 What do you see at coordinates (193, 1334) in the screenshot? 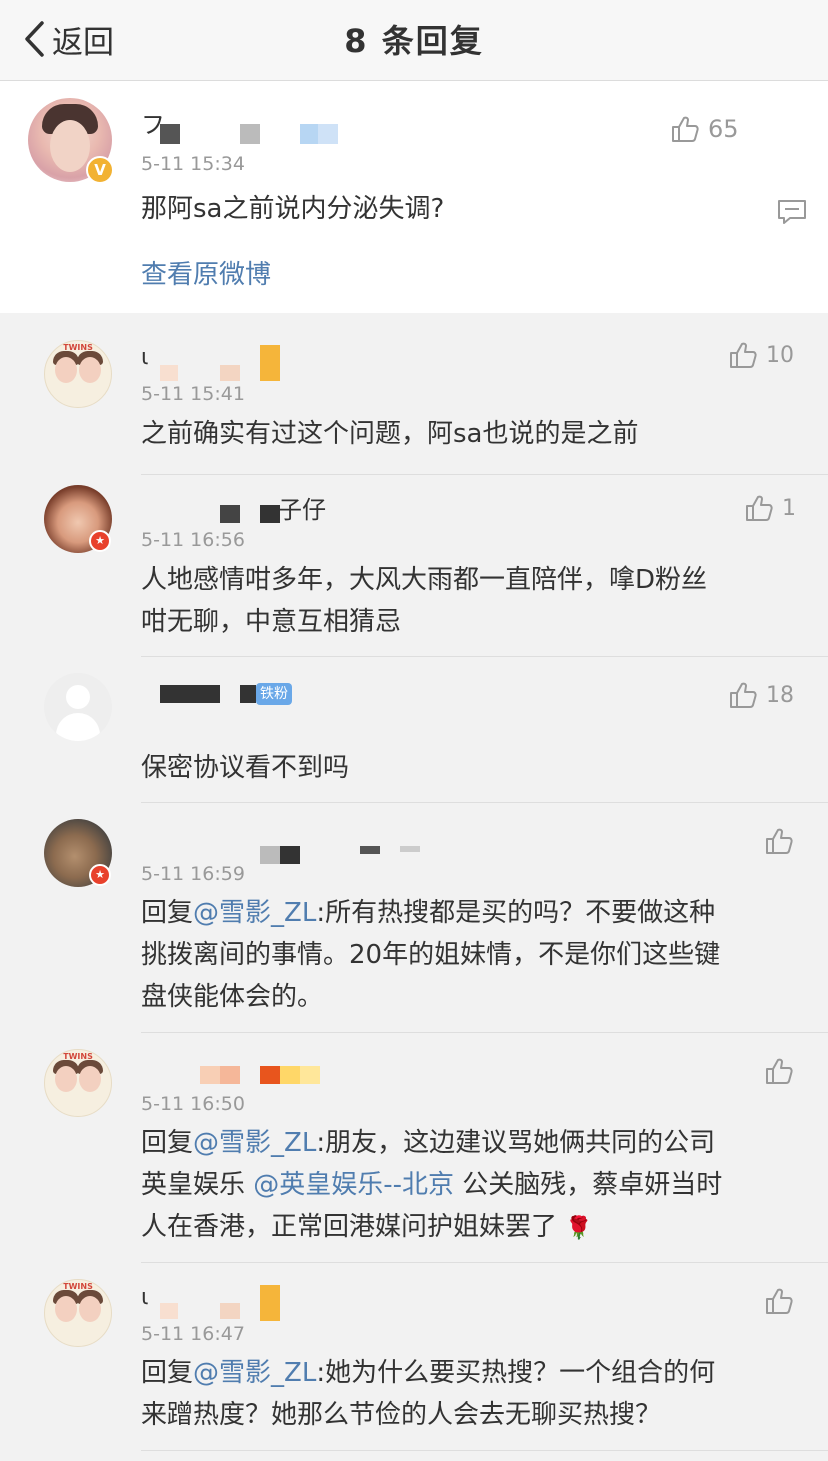
I see `timestamp: 5-11 16:47` at bounding box center [193, 1334].